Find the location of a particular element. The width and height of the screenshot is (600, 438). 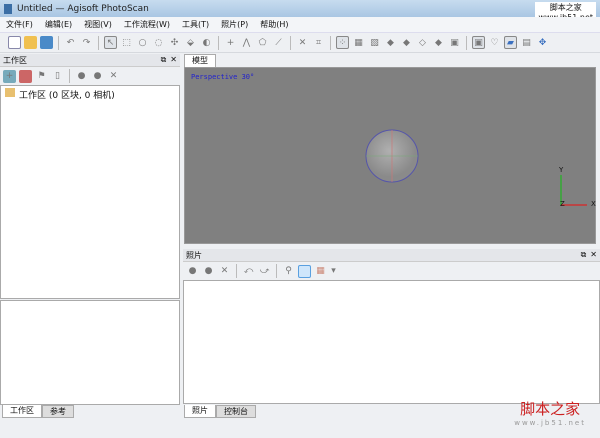

menu-tools: 工具(T) is located at coordinates (195, 24).